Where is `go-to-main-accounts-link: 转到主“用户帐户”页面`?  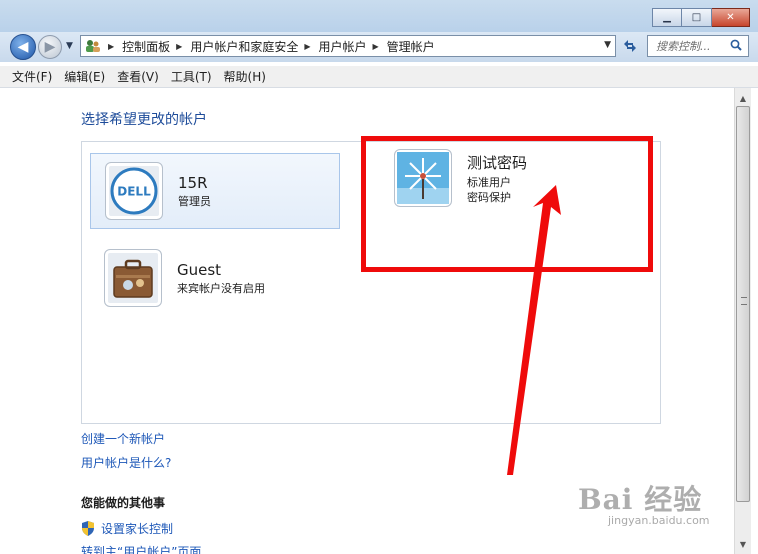
go-to-main-accounts-link: 转到主“用户帐户”页面 is located at coordinates (141, 548).